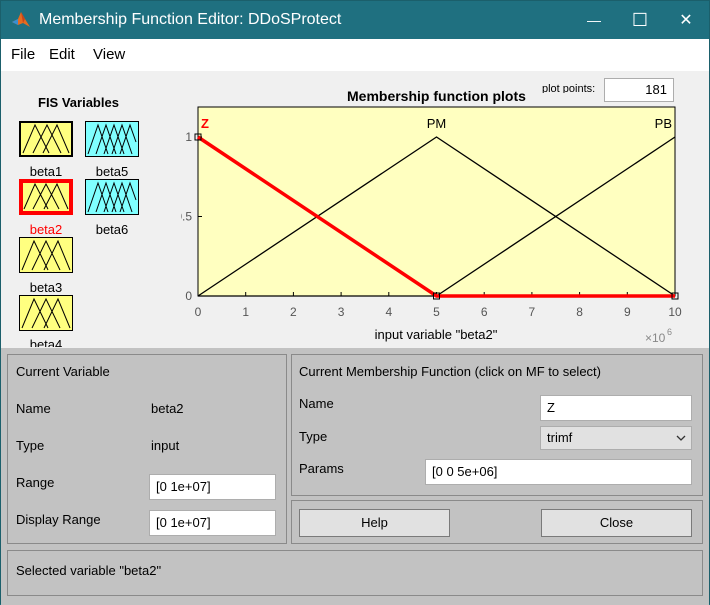 This screenshot has height=605, width=710. What do you see at coordinates (165, 445) in the screenshot?
I see `cv-type-value: input` at bounding box center [165, 445].